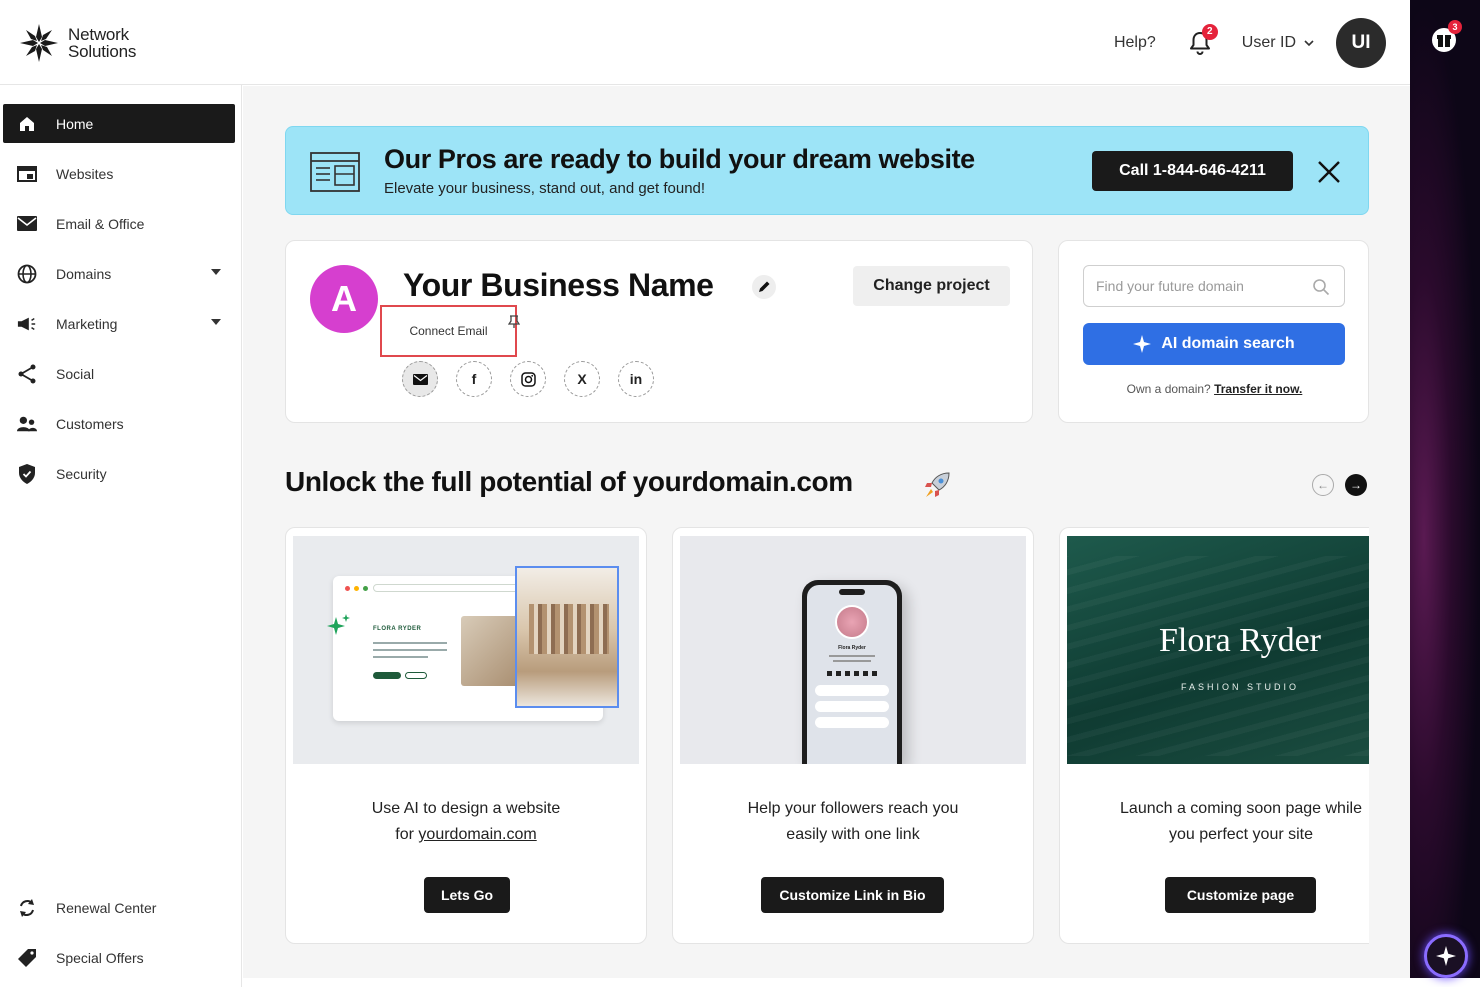 Image resolution: width=1480 pixels, height=987 pixels. I want to click on assistant-side-strip: 3, so click(1445, 489).